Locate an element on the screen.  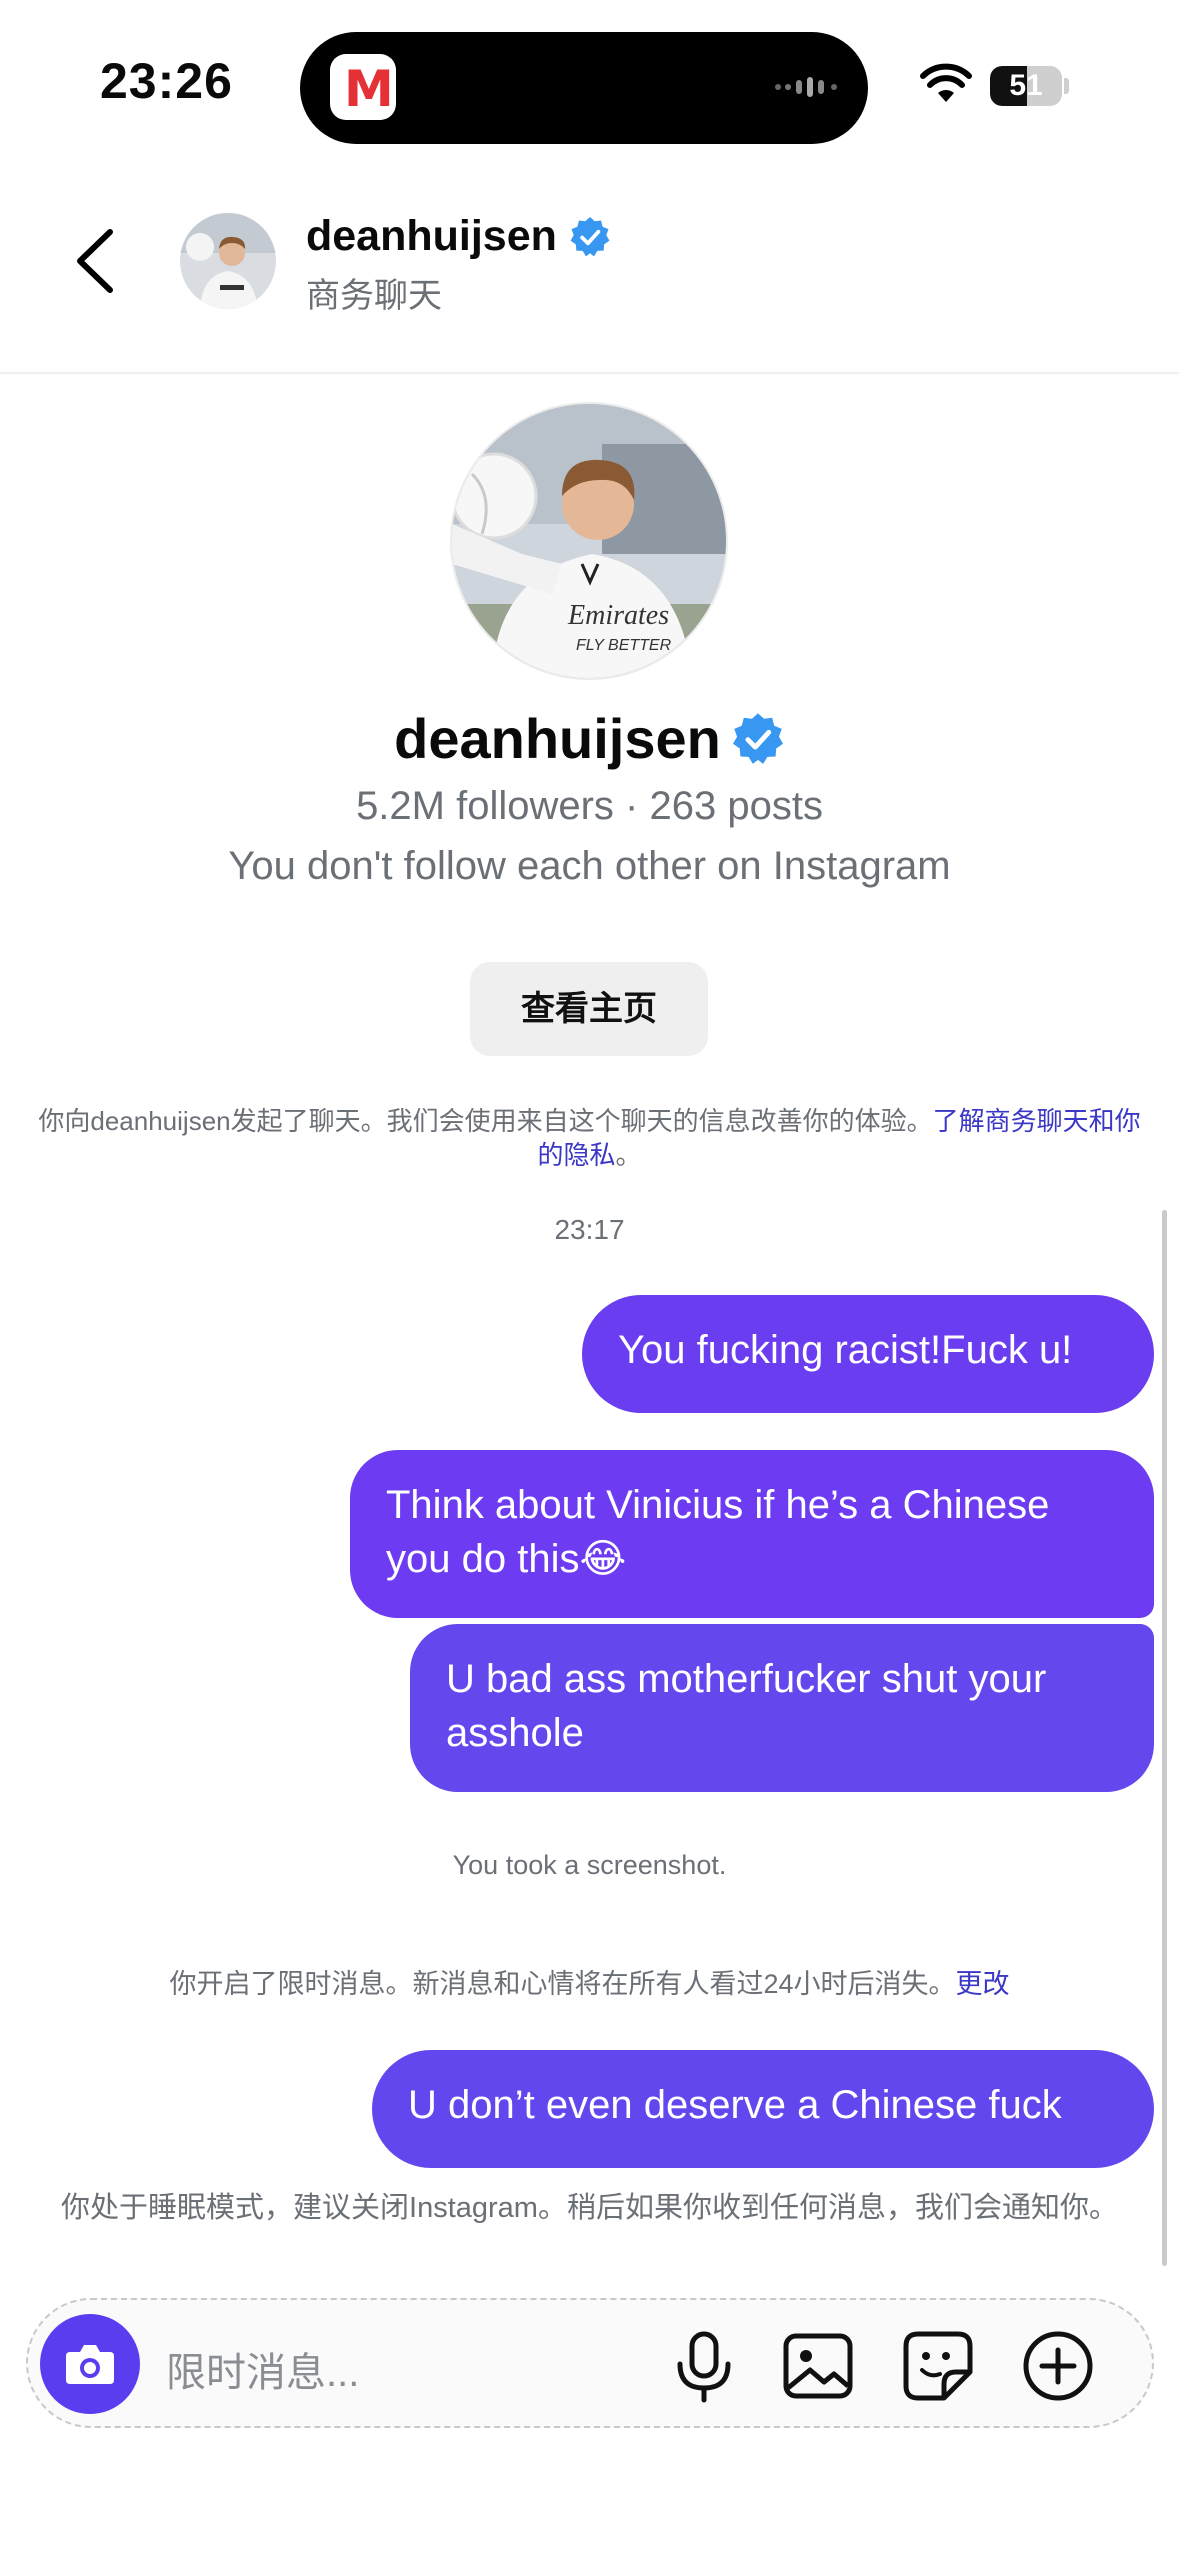
svg-text: FLY BETTER is located at coordinates (624, 645).